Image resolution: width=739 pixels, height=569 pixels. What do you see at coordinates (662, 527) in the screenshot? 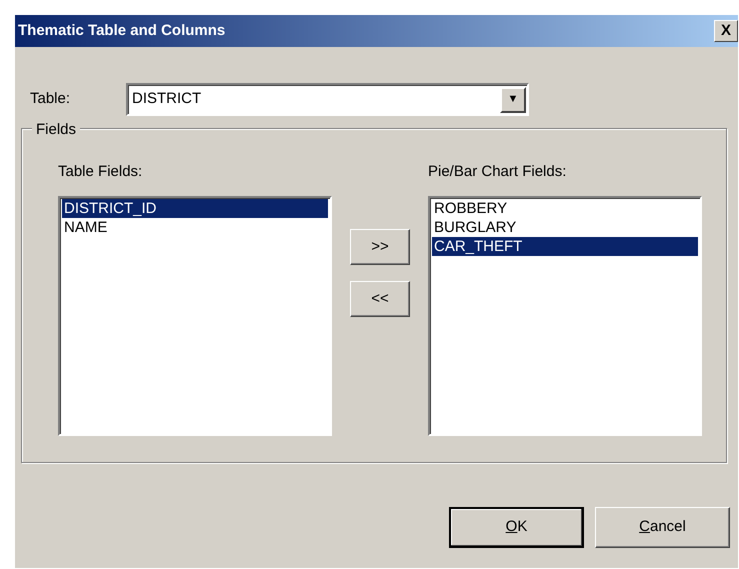
I see `cancel-button: Cancel` at bounding box center [662, 527].